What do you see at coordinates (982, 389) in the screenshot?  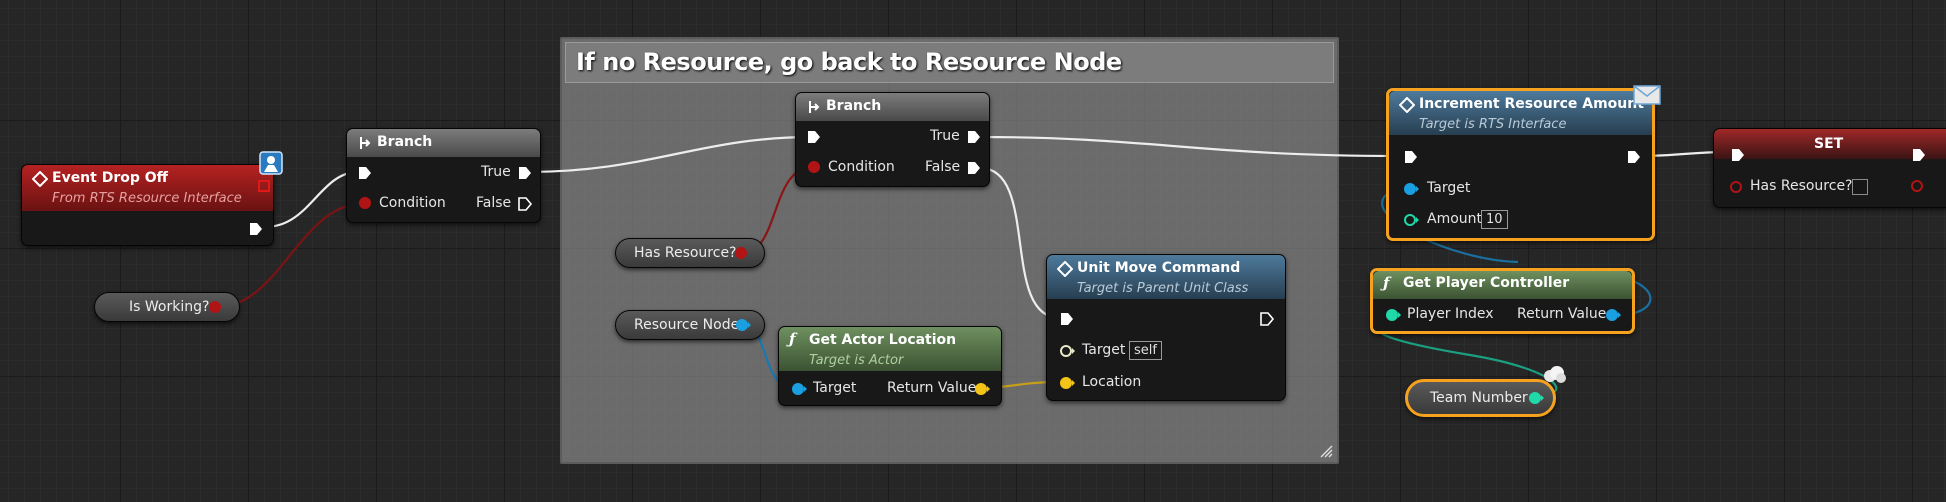 I see `vector-out-pin` at bounding box center [982, 389].